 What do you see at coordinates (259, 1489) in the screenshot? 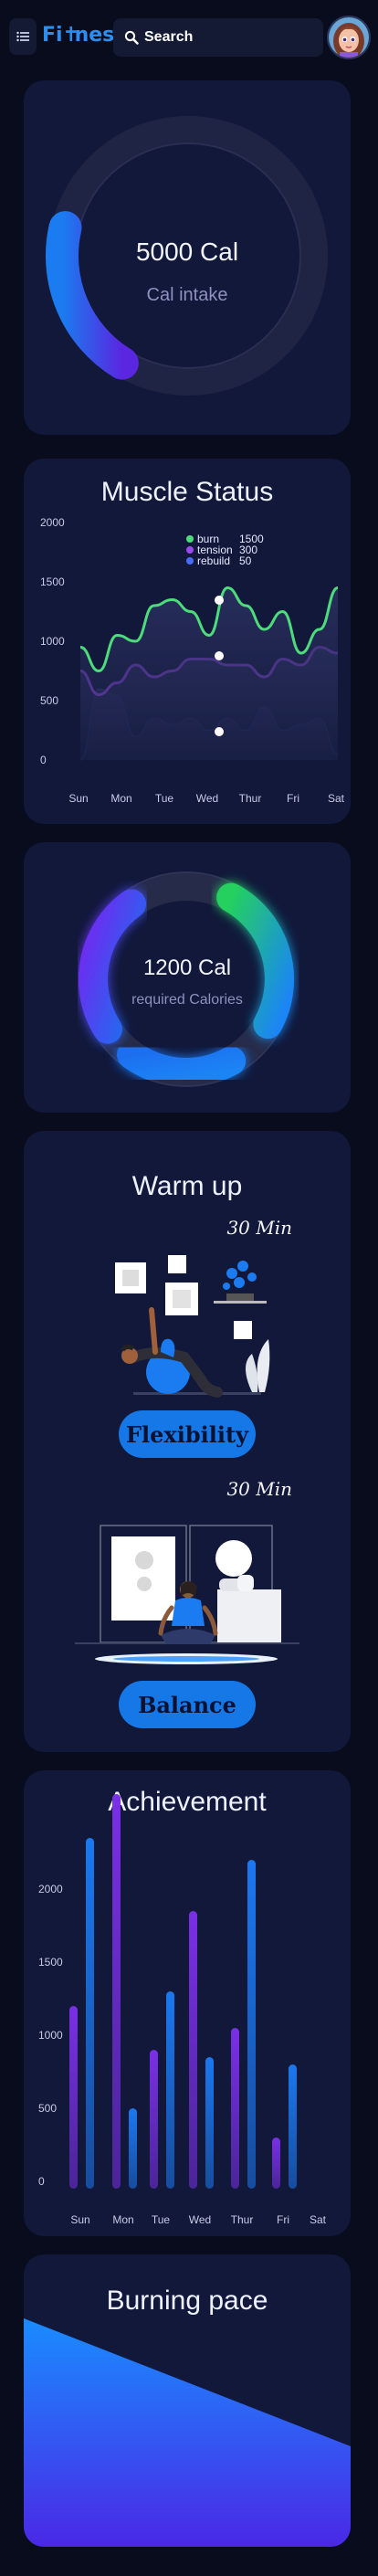
I see `balance-duration: 30 Min` at bounding box center [259, 1489].